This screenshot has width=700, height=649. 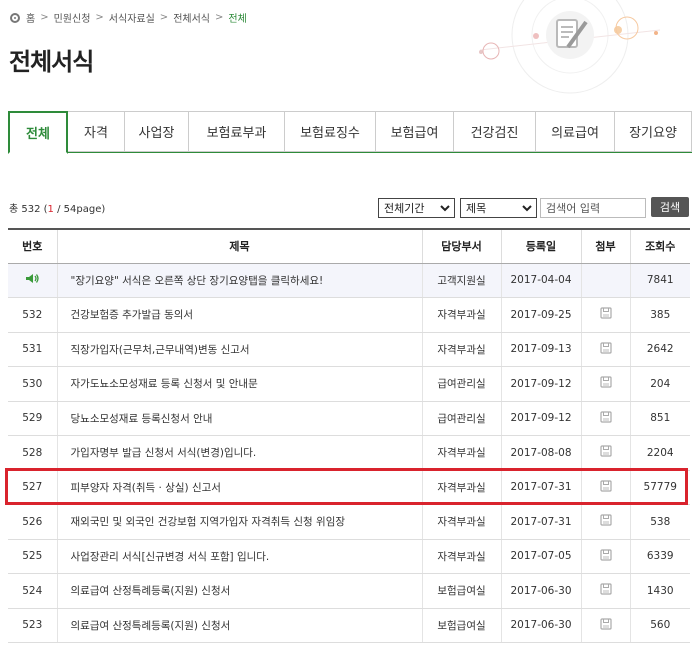 I want to click on tab-qualification: 자격, so click(x=96, y=131).